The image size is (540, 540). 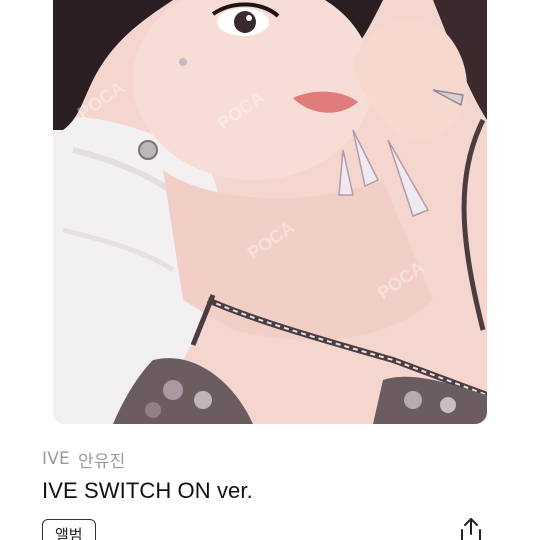 What do you see at coordinates (56, 459) in the screenshot?
I see `group-name: IVE` at bounding box center [56, 459].